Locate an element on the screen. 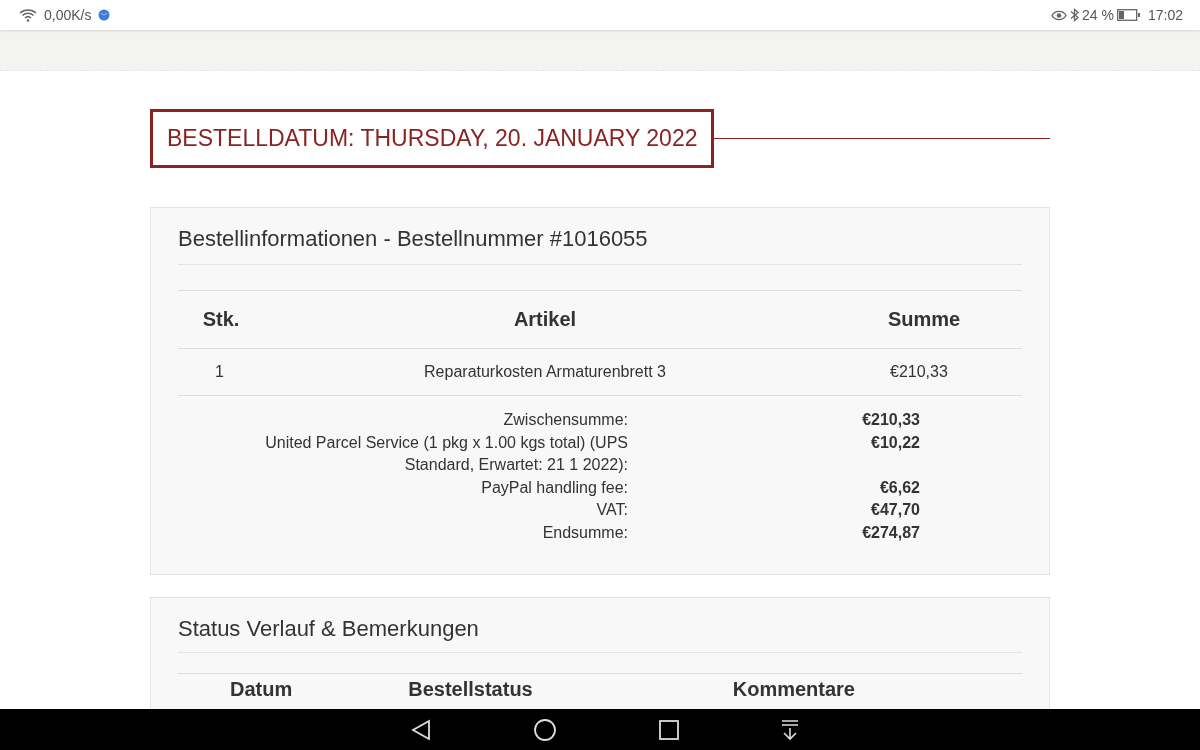 The height and width of the screenshot is (750, 1200). total-value: €10,22 is located at coordinates (895, 442).